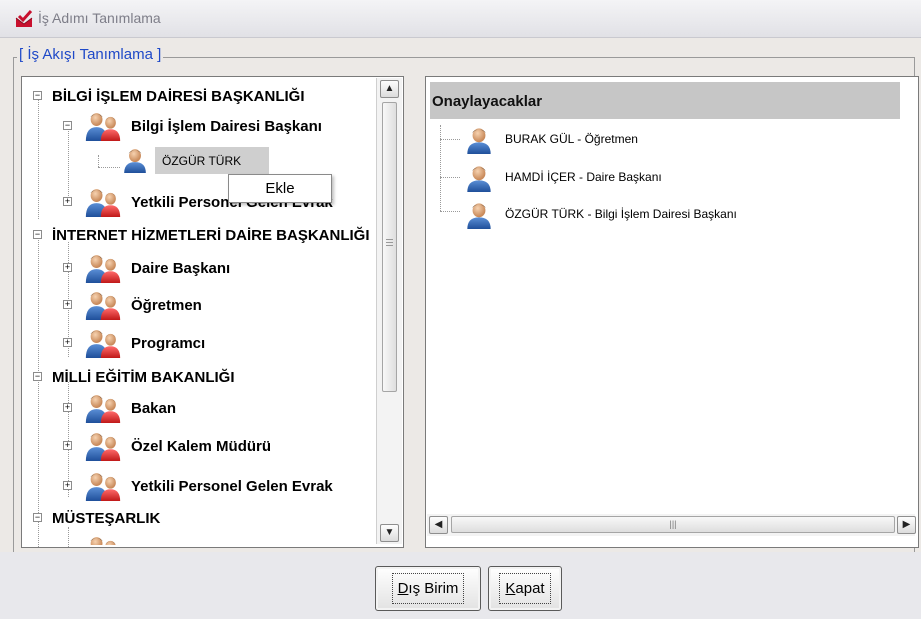 This screenshot has width=921, height=619. What do you see at coordinates (583, 177) in the screenshot?
I see `approver-label: HAMDİ İÇER - Daire Başkanı` at bounding box center [583, 177].